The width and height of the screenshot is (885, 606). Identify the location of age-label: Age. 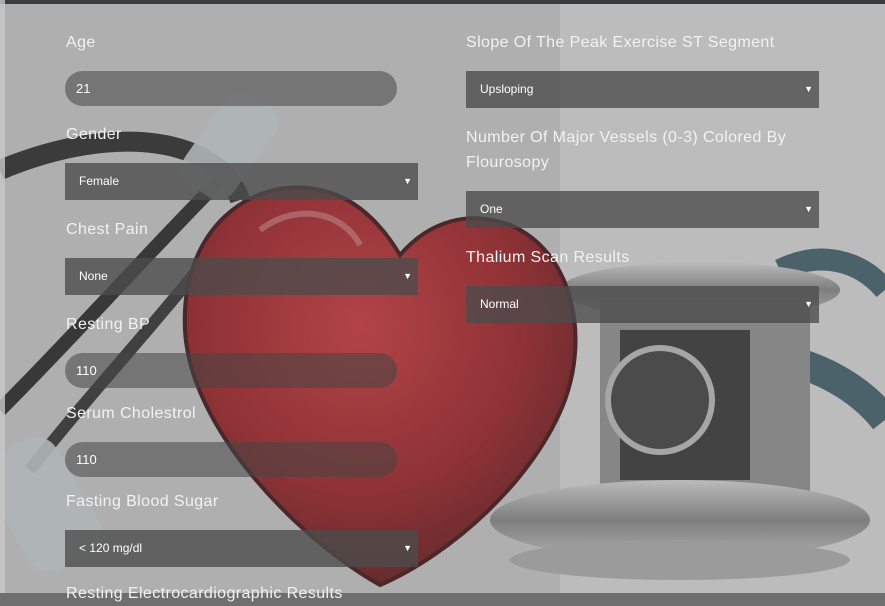
(81, 42).